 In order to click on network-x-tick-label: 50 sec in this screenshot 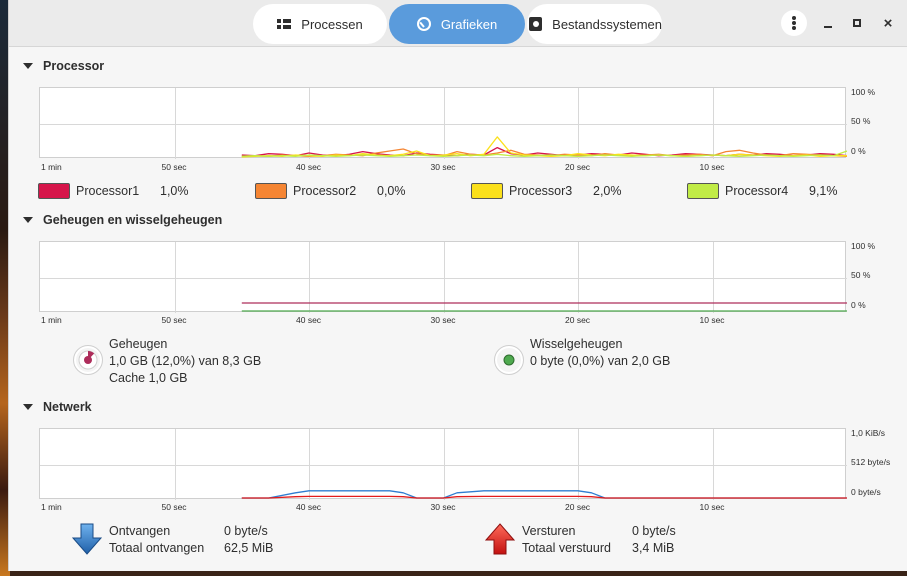, I will do `click(174, 507)`.